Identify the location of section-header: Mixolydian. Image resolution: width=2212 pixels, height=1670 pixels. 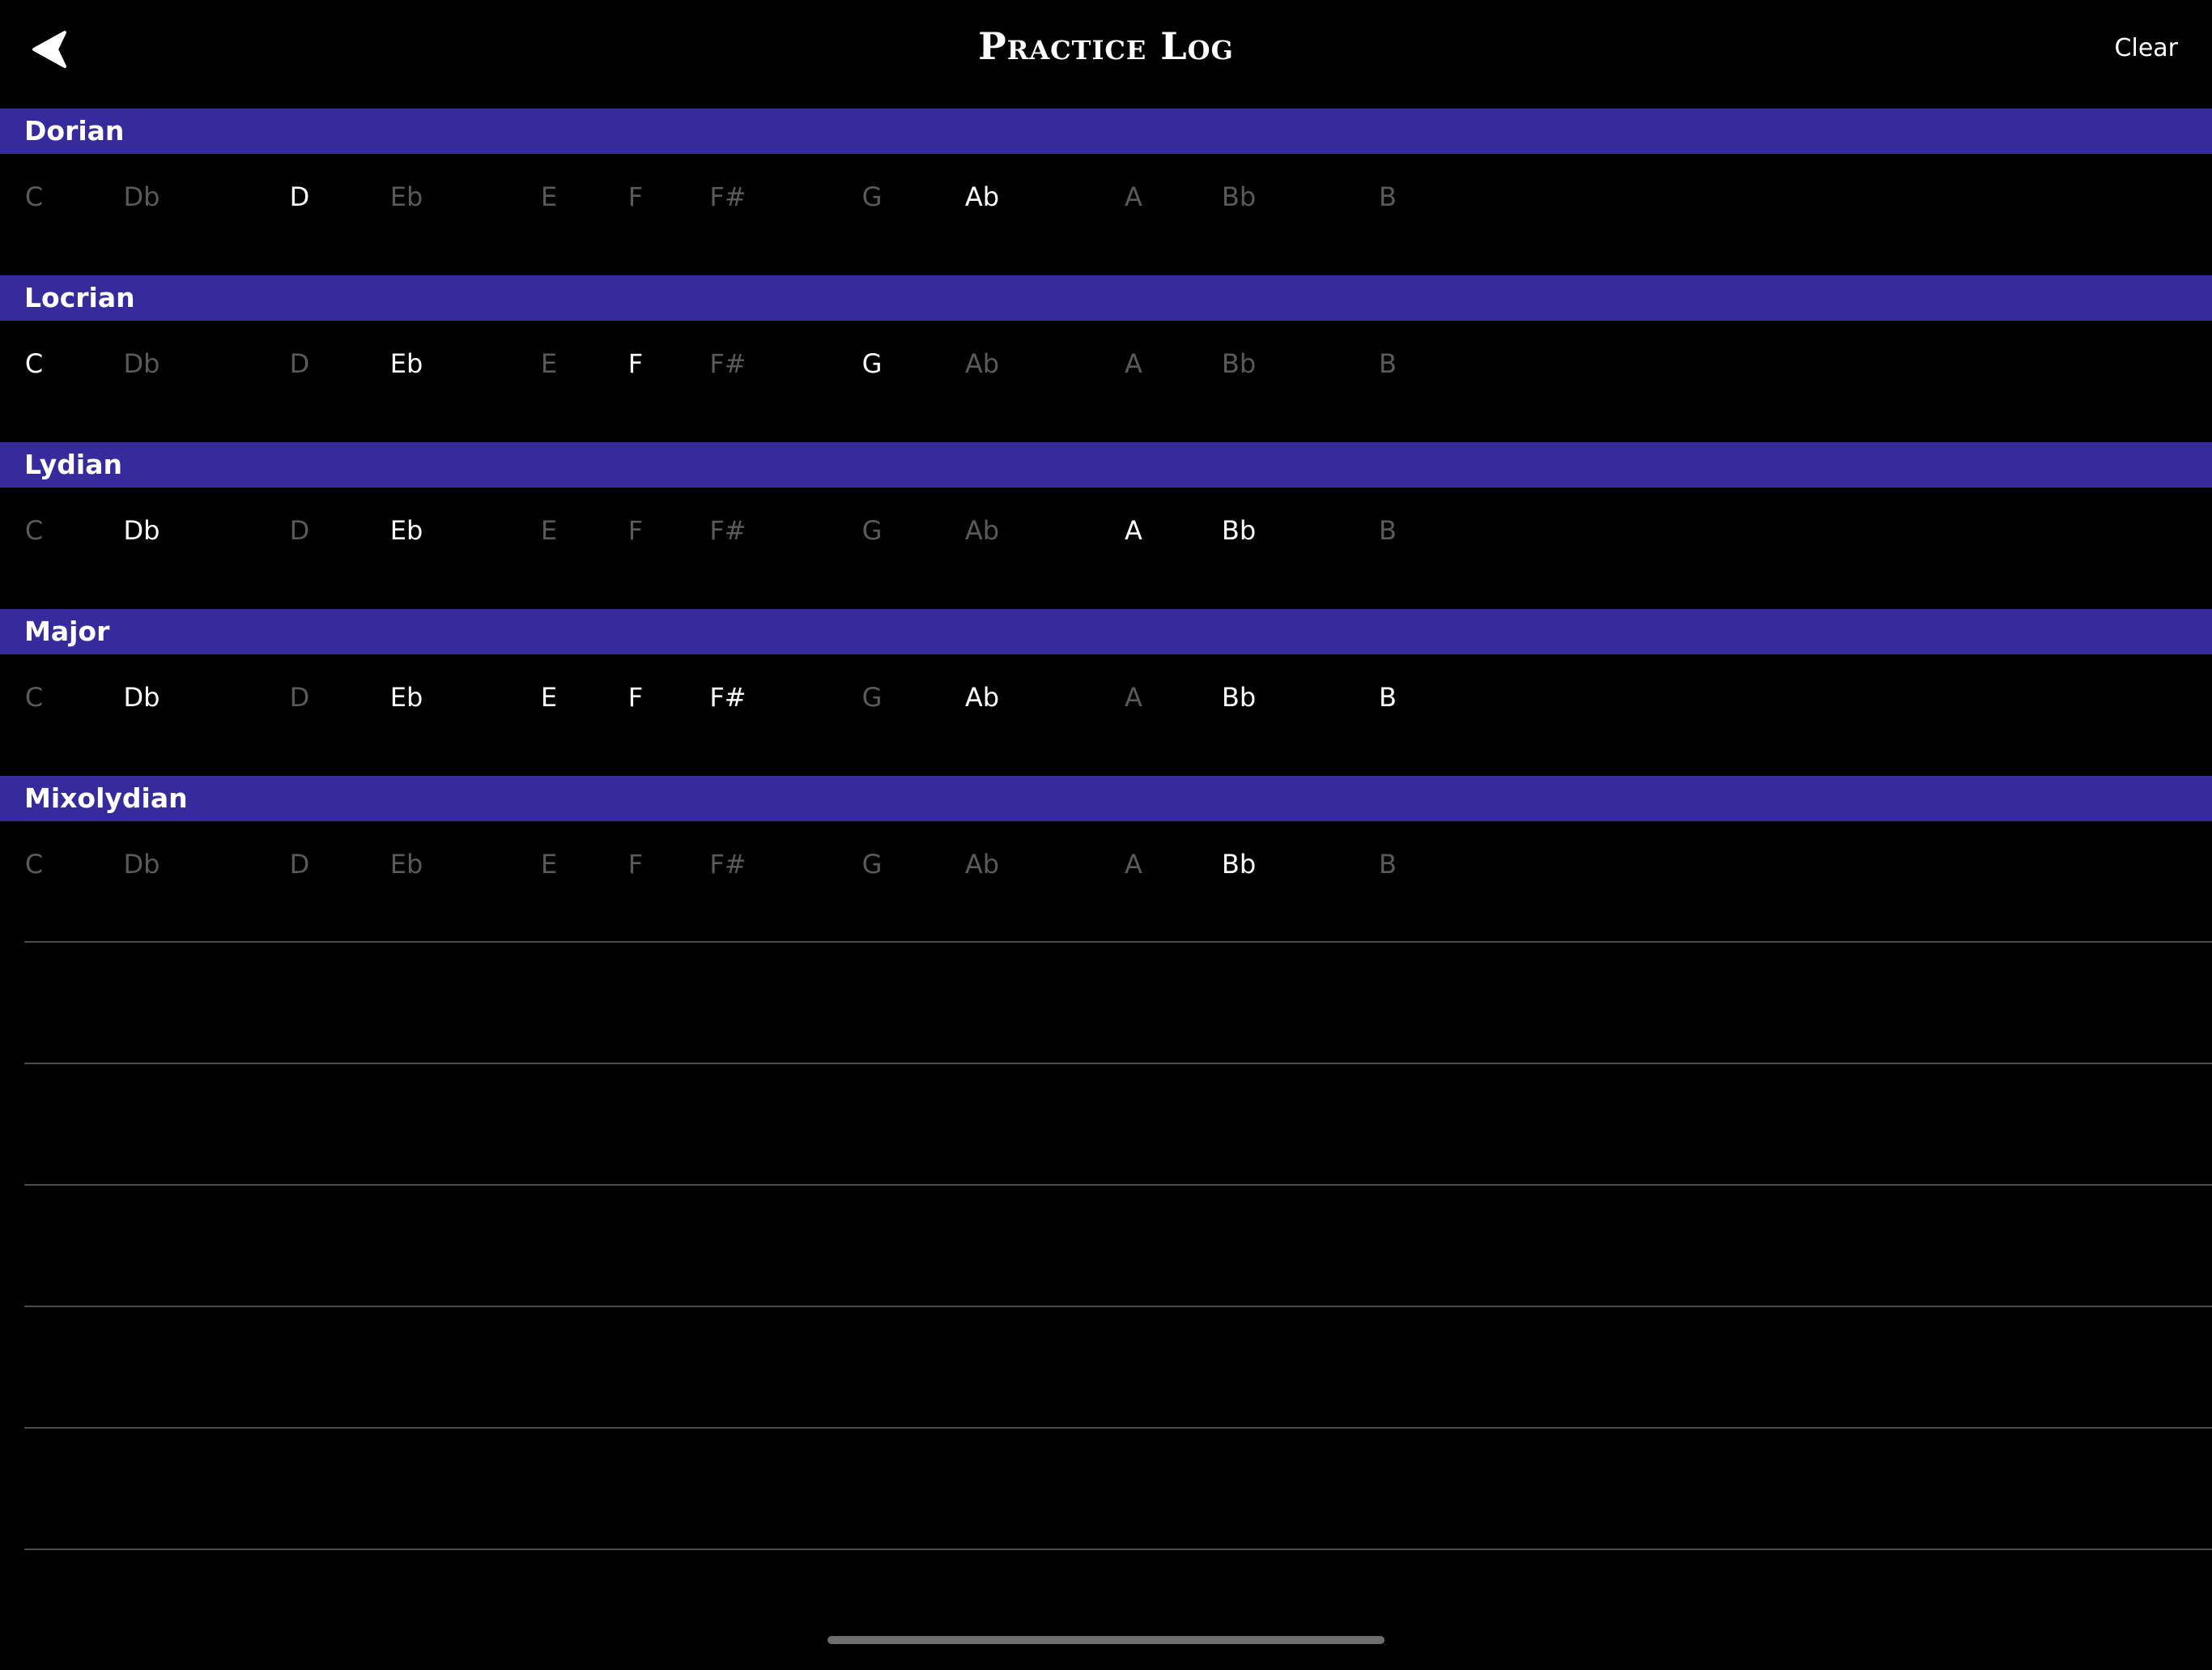
(1106, 798).